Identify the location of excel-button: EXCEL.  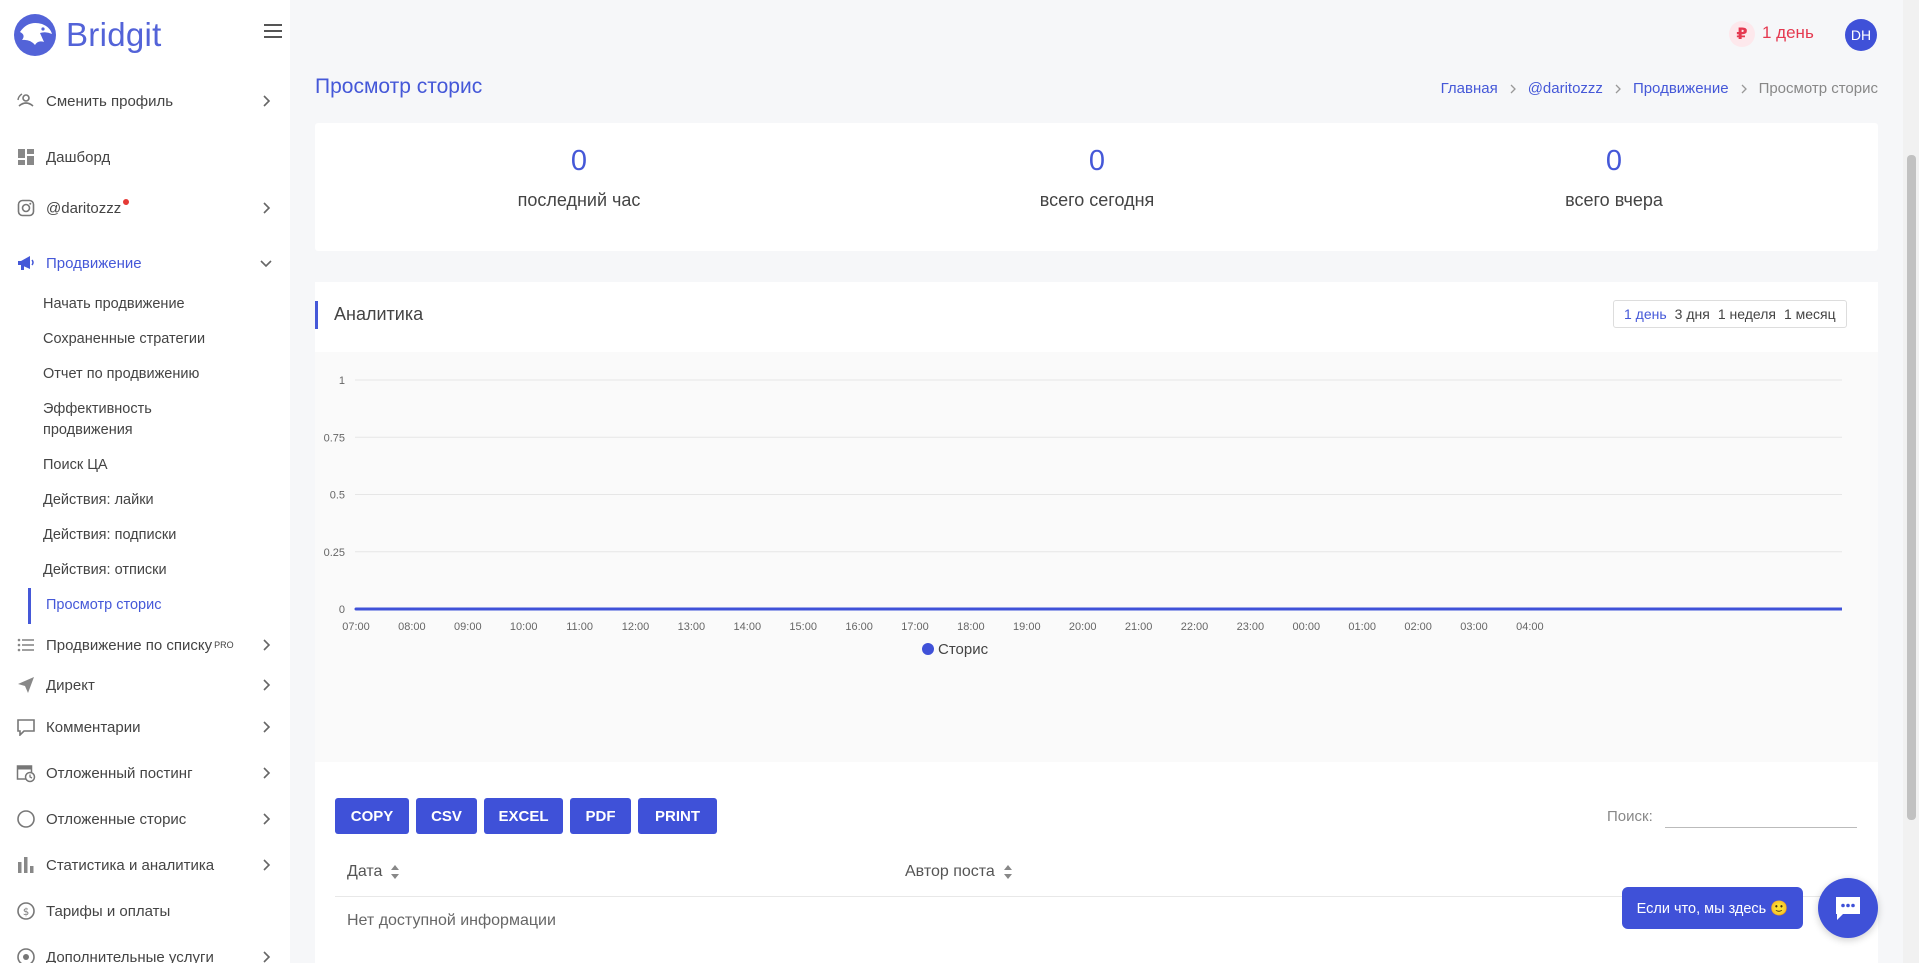
(523, 816).